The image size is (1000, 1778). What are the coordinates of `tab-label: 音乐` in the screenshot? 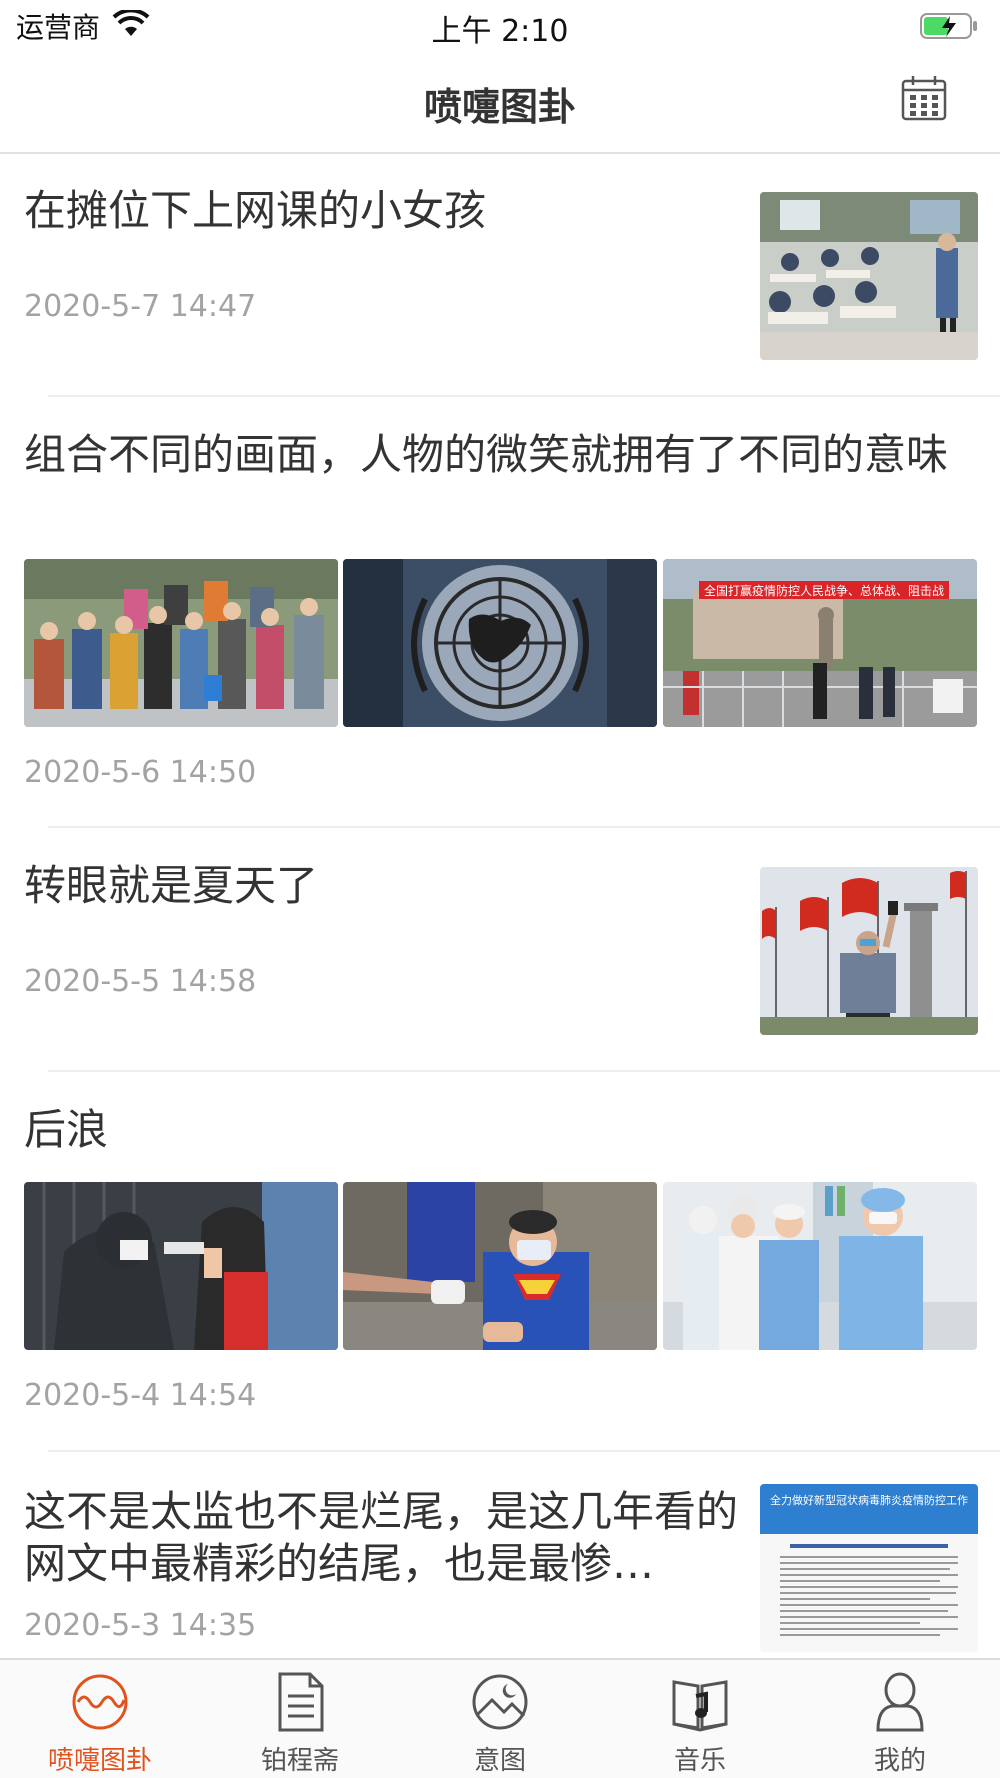 It's located at (699, 1761).